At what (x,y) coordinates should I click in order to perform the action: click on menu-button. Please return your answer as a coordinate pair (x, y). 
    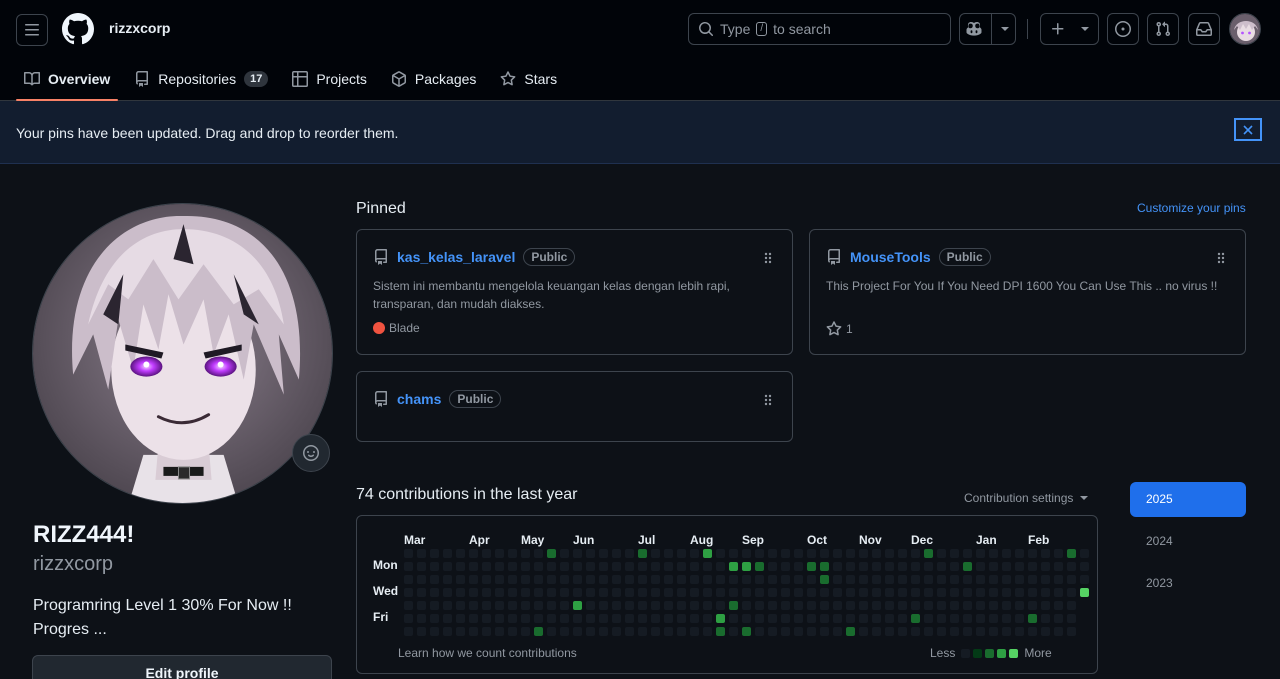
    Looking at the image, I should click on (32, 30).